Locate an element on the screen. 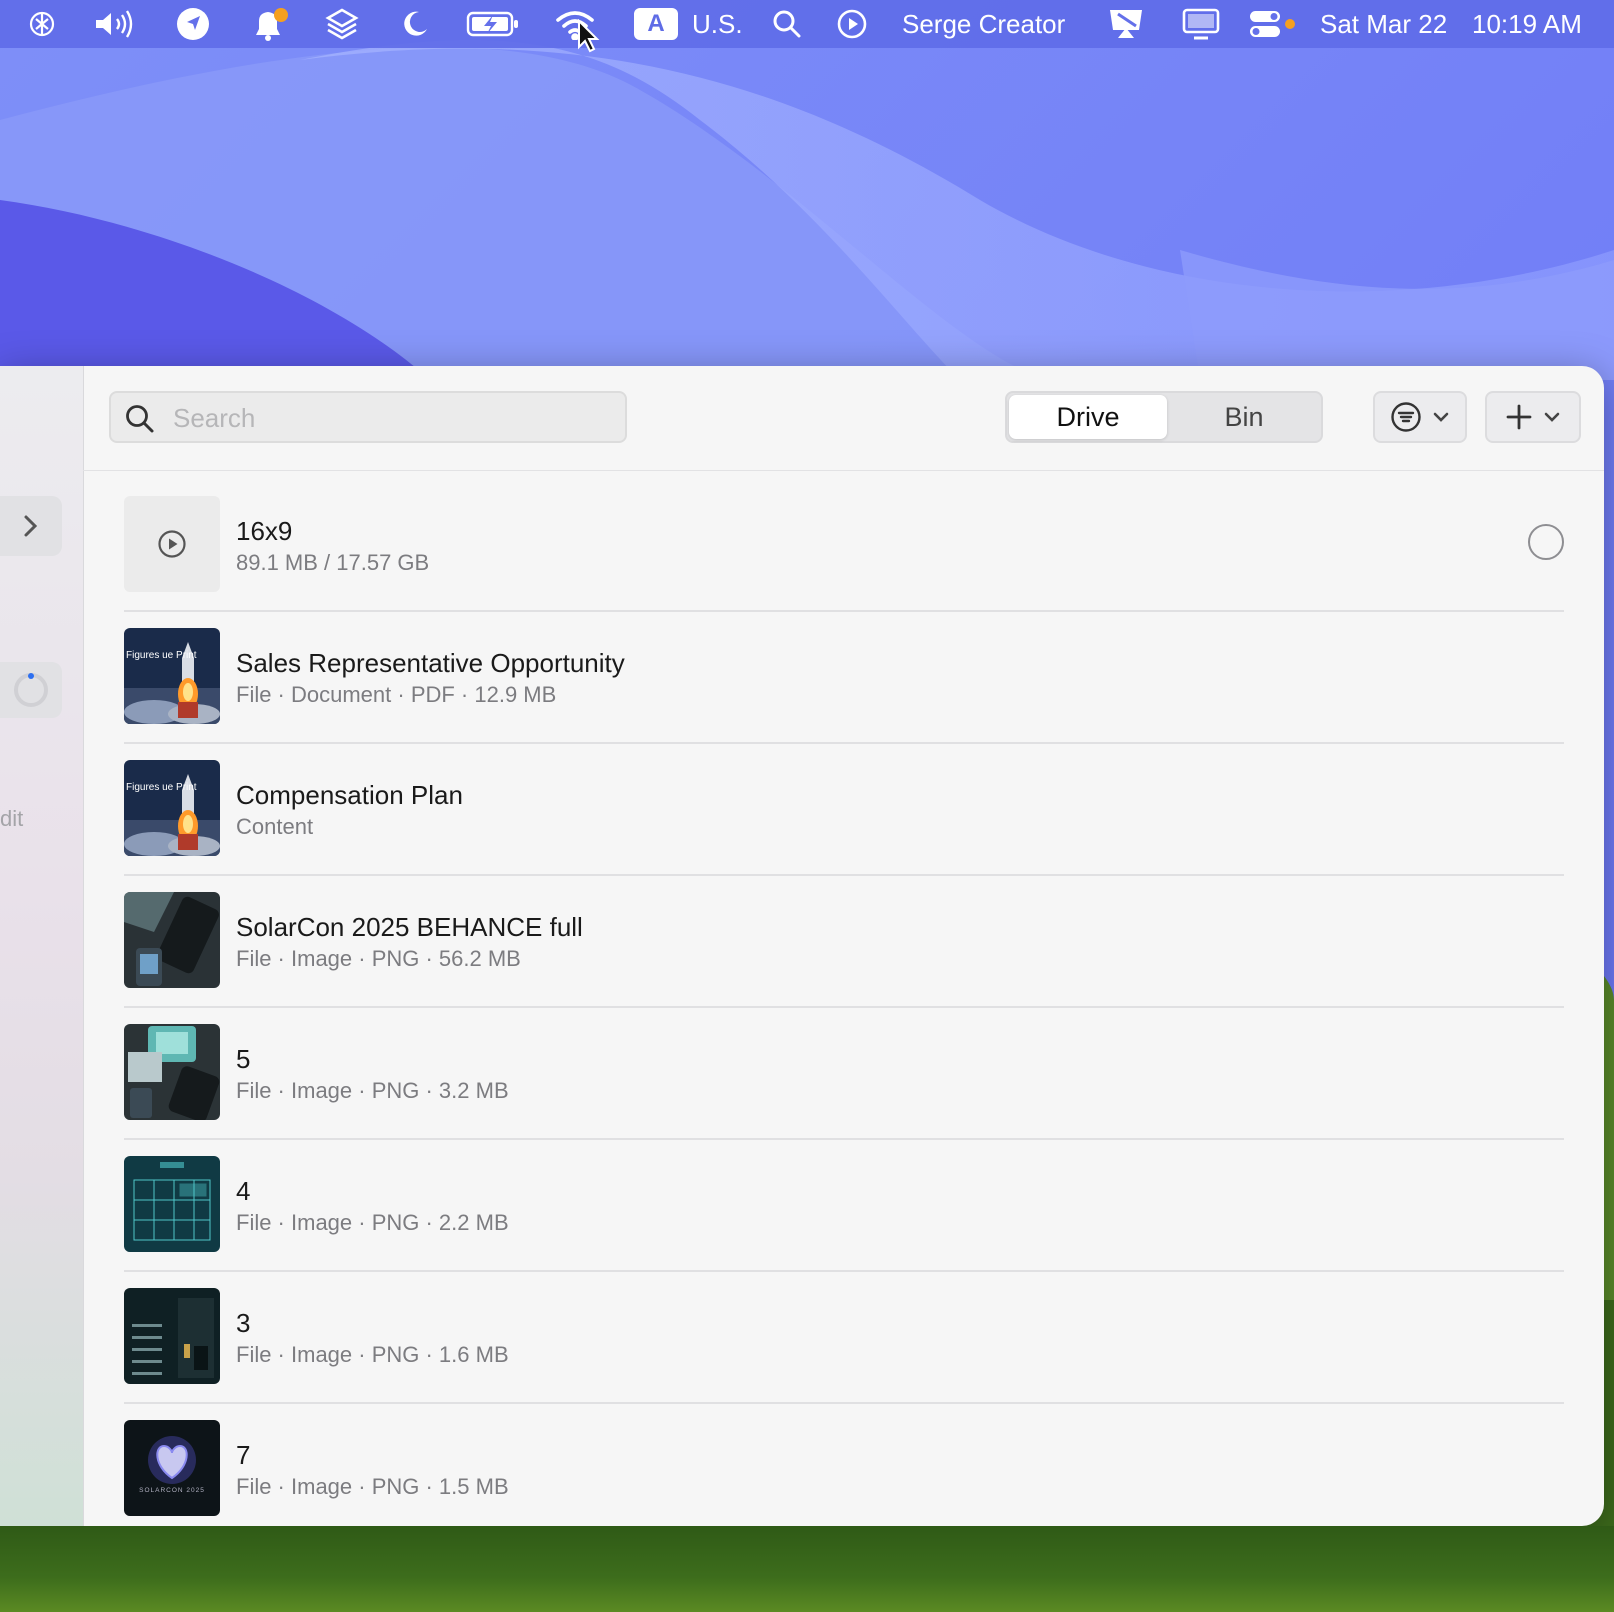  location-icon is located at coordinates (193, 24).